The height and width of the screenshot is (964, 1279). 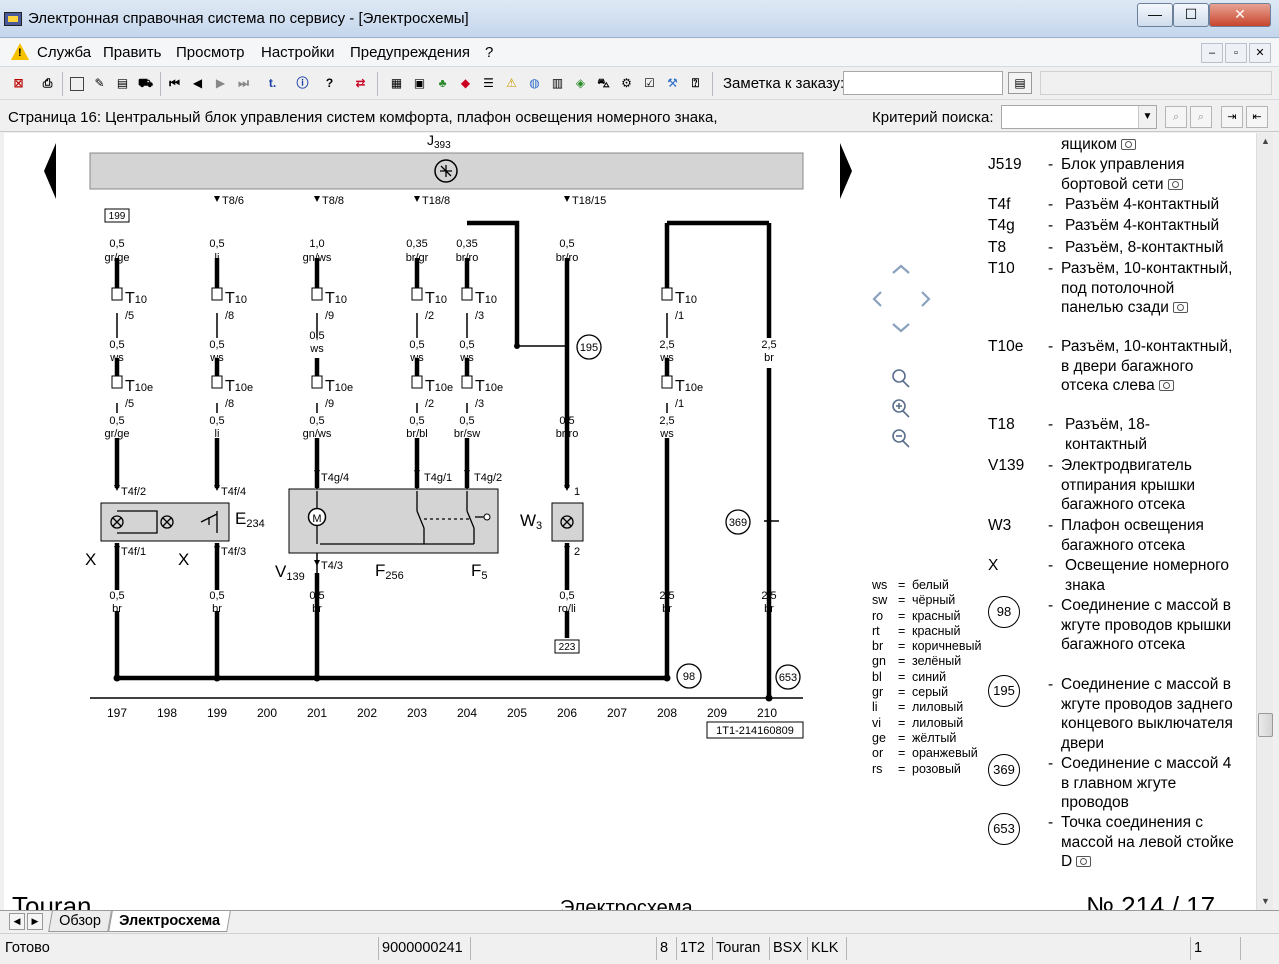 I want to click on vertical-scrollbar: ▲ ▼, so click(x=1264, y=521).